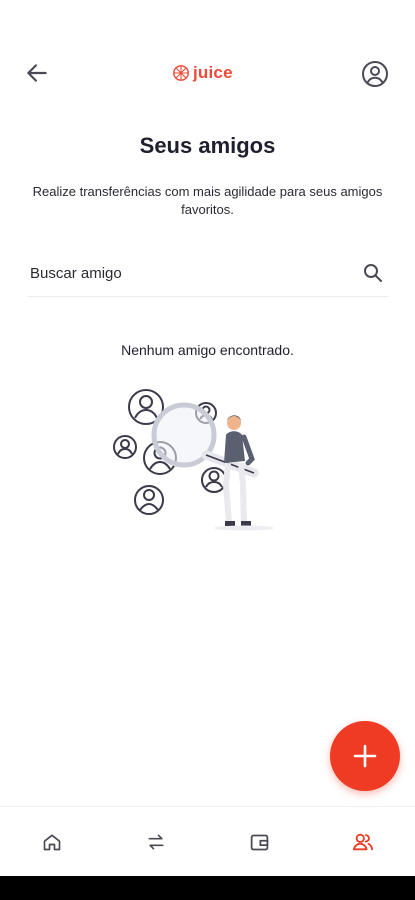 The height and width of the screenshot is (900, 415). I want to click on empty-state-message: Nenhum amigo encontrado., so click(207, 350).